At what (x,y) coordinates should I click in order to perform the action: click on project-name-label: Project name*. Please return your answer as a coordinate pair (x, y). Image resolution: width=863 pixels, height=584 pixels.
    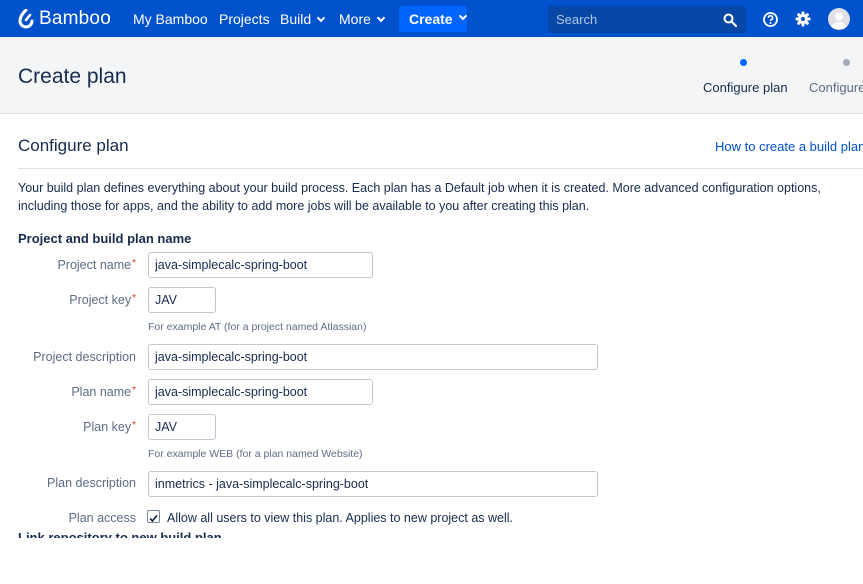
    Looking at the image, I should click on (96, 265).